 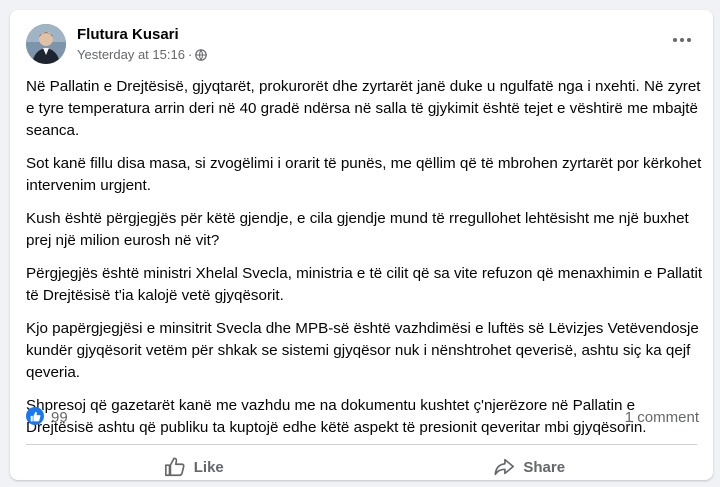 I want to click on post-meta: Yesterday at 15:16 ·, so click(x=142, y=54).